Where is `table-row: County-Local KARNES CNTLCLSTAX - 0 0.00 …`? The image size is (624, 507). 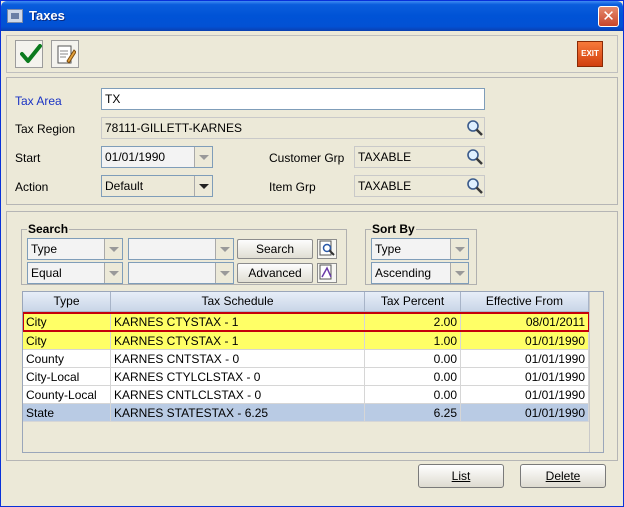 table-row: County-Local KARNES CNTLCLSTAX - 0 0.00 … is located at coordinates (306, 395).